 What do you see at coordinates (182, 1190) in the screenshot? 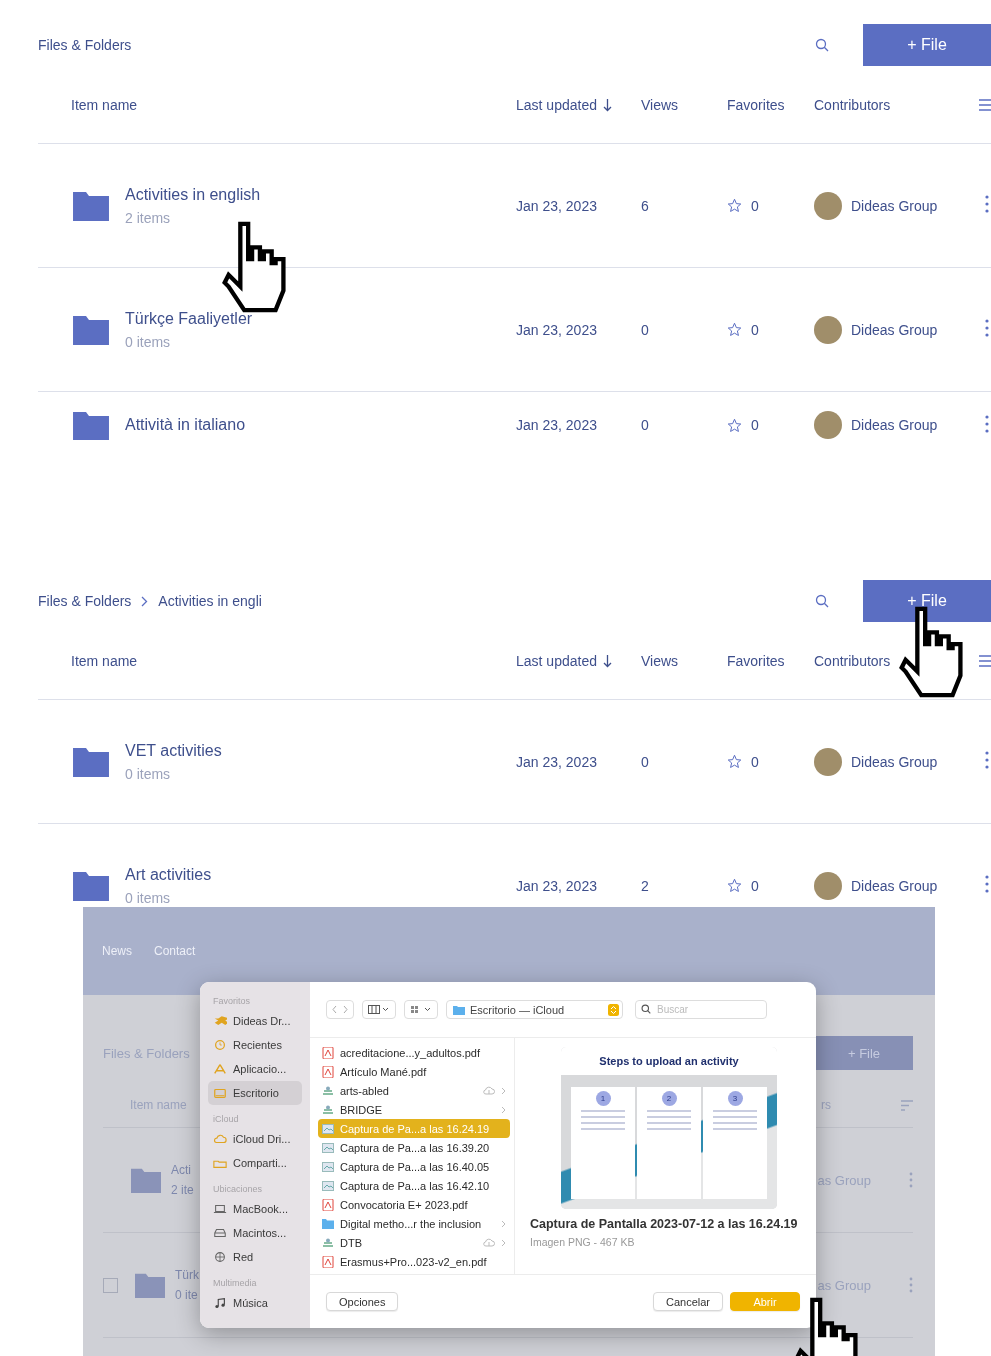
I see `item-count: 2 ite` at bounding box center [182, 1190].